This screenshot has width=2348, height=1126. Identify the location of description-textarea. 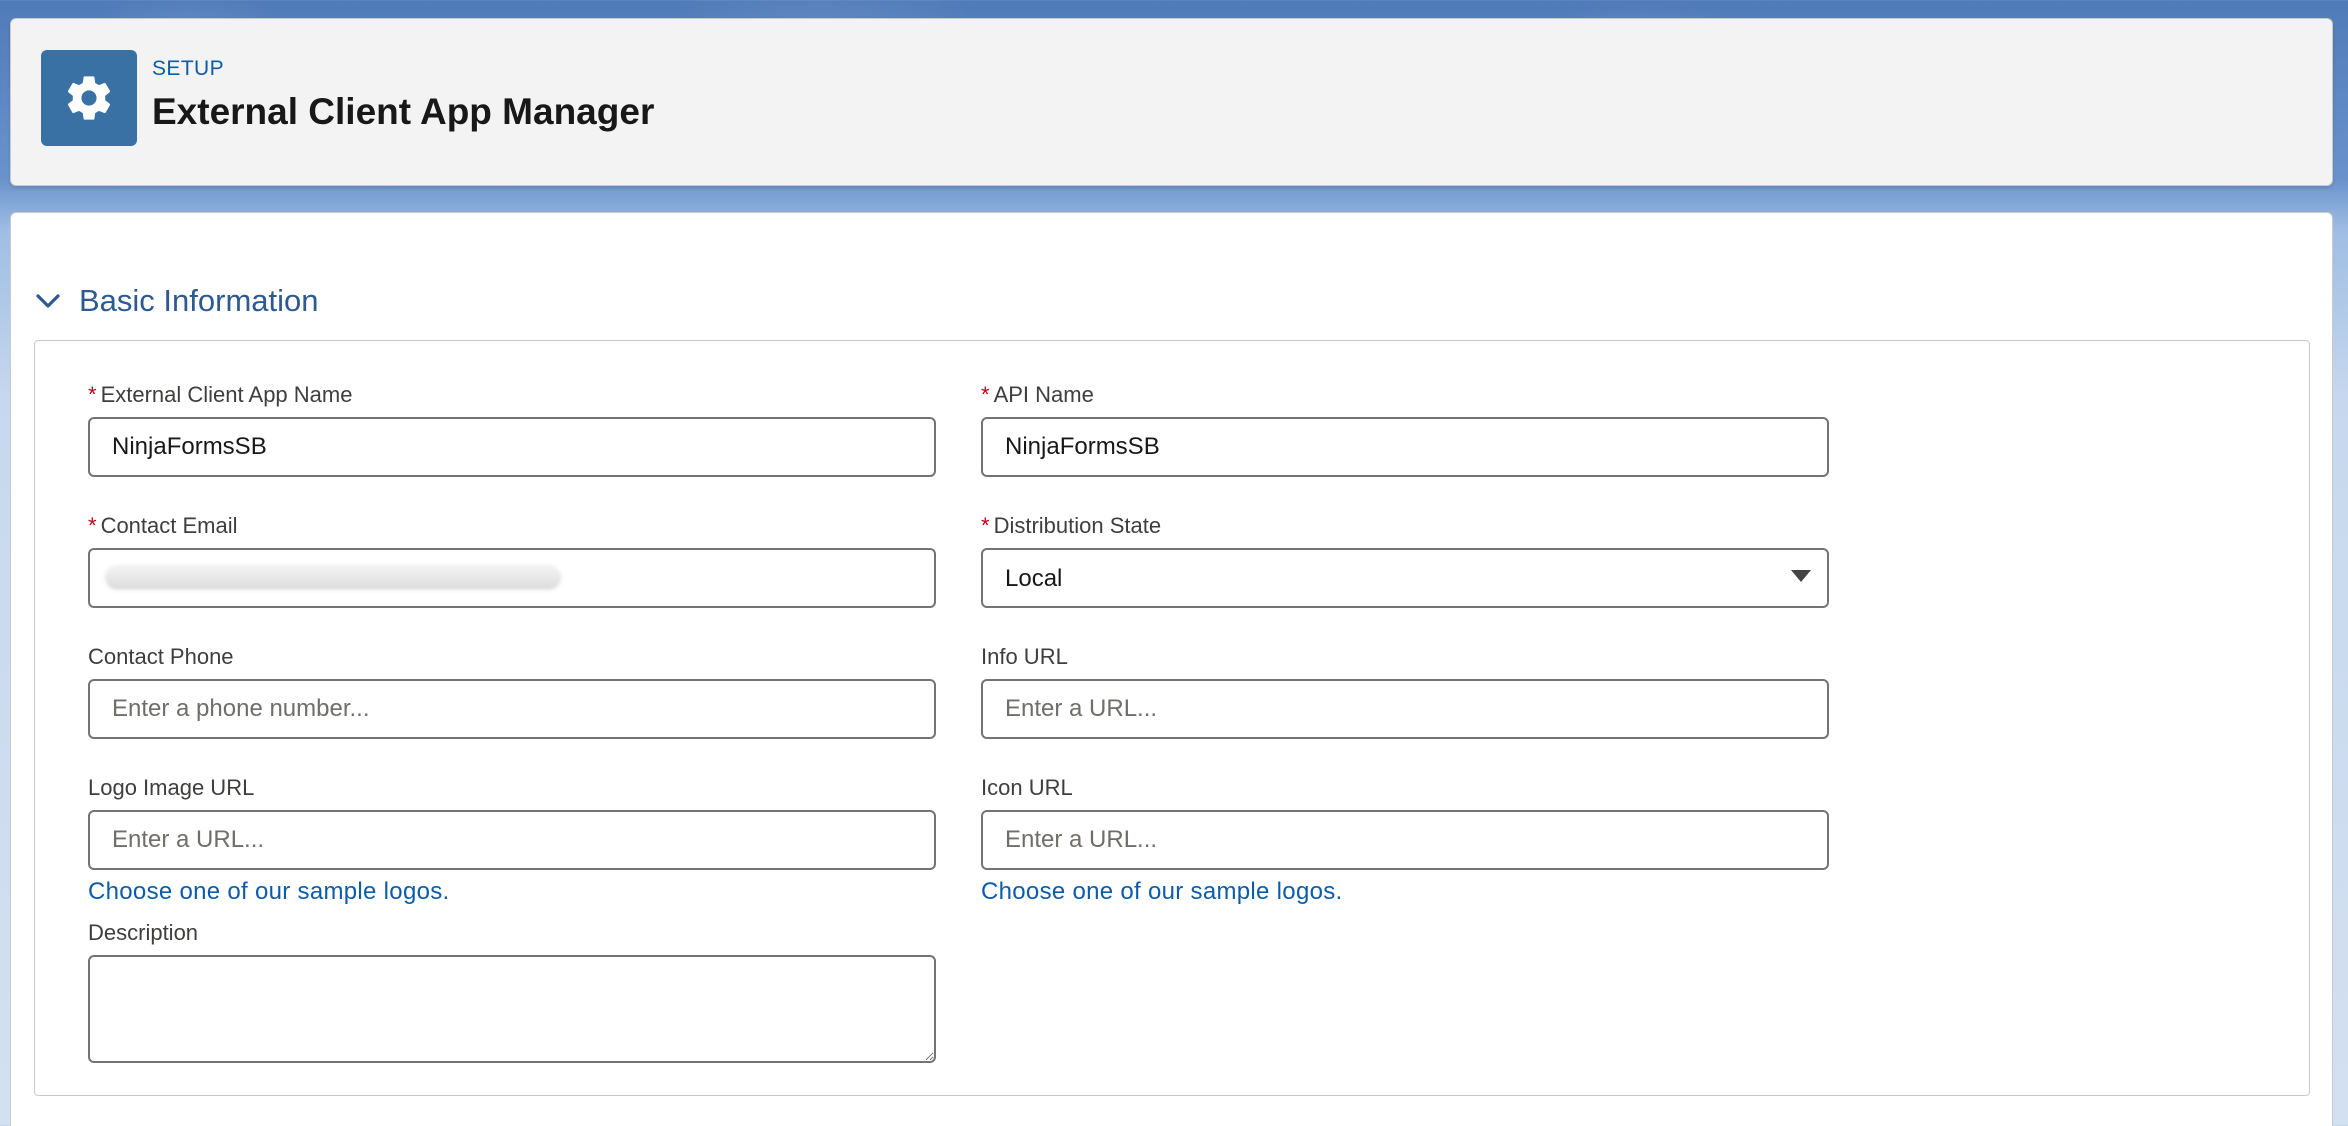
(512, 1009).